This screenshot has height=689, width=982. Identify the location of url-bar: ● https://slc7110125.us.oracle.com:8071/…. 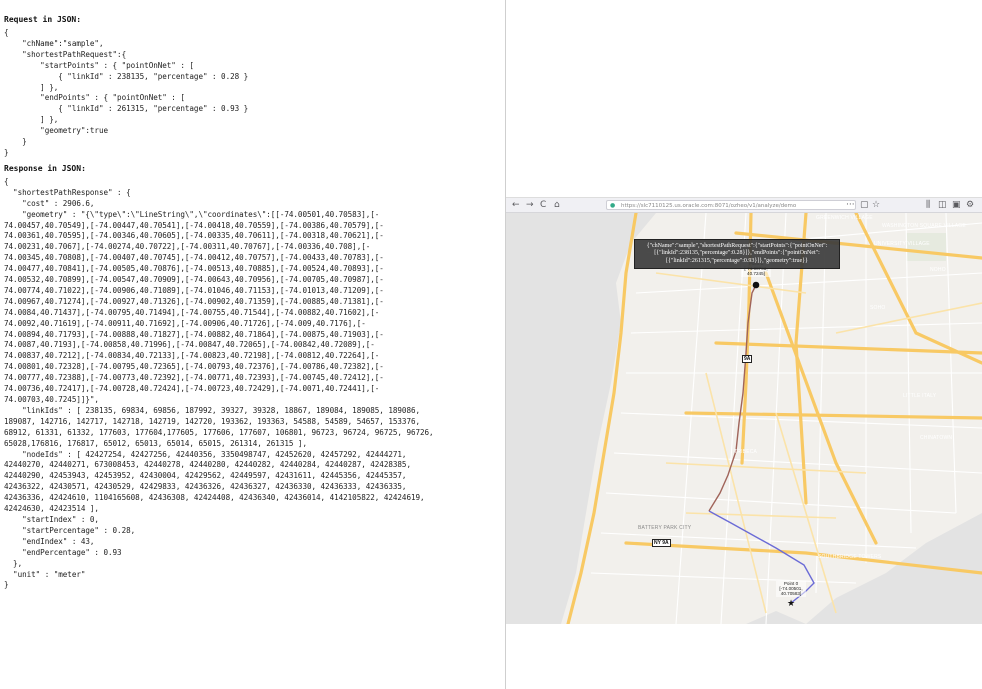
(731, 205).